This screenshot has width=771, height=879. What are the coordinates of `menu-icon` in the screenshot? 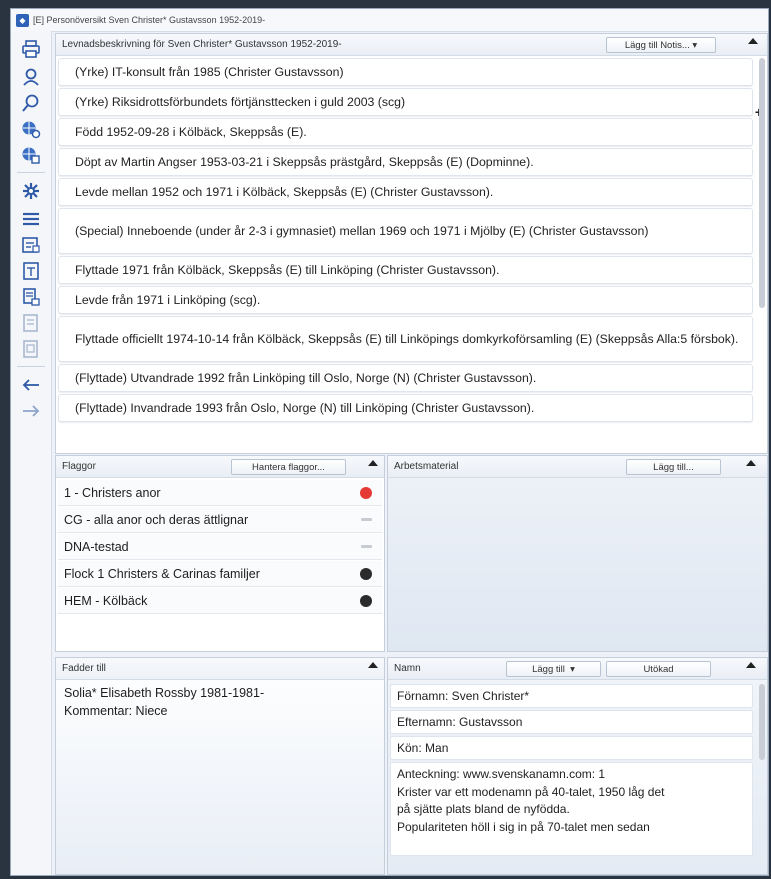 It's located at (31, 219).